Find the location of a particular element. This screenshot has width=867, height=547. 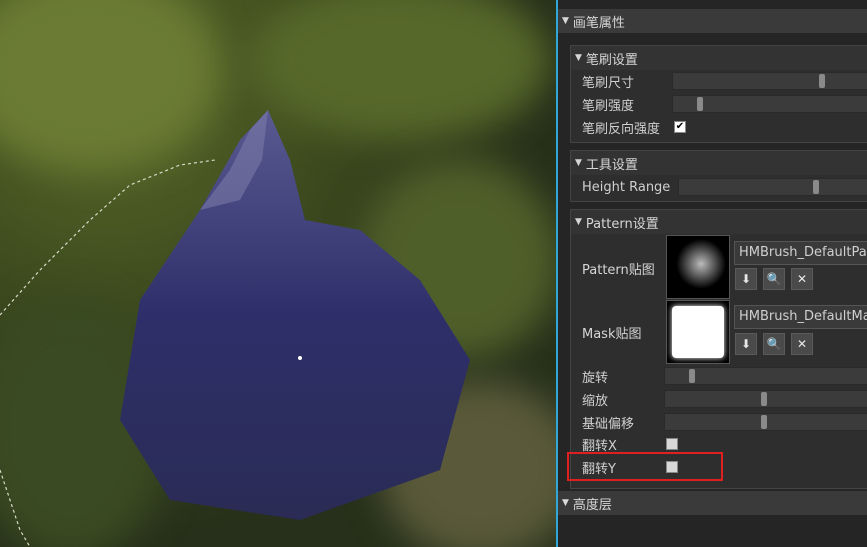

scale-row: 缩放 is located at coordinates (718, 399).